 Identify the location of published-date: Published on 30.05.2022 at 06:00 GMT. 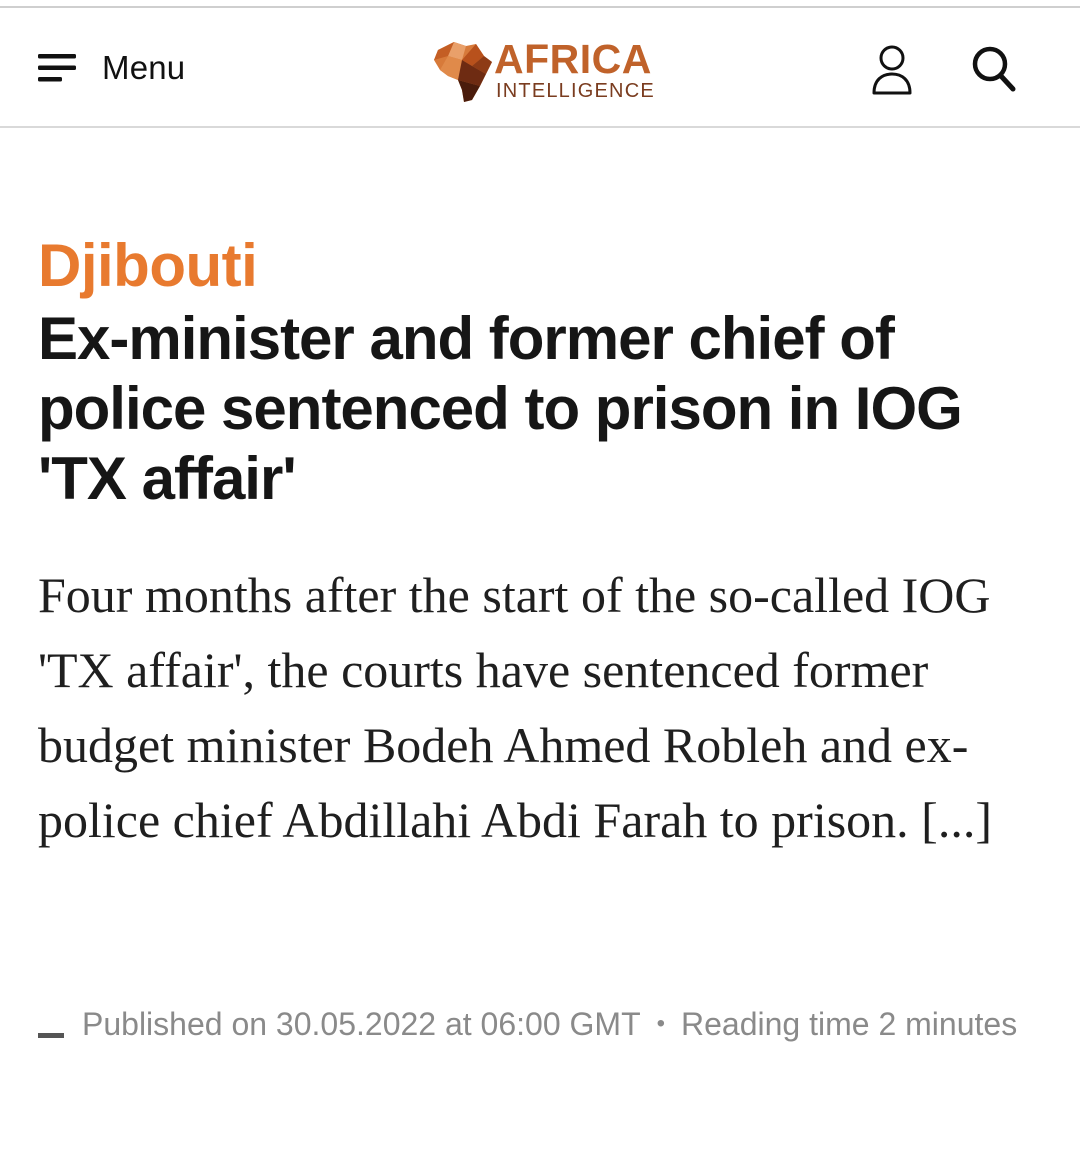
(361, 1023).